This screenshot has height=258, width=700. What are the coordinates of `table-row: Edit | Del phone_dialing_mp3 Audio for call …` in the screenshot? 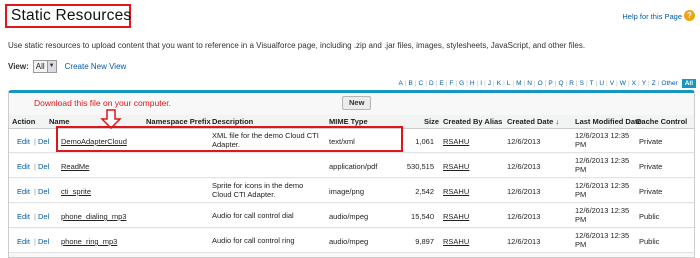 It's located at (351, 216).